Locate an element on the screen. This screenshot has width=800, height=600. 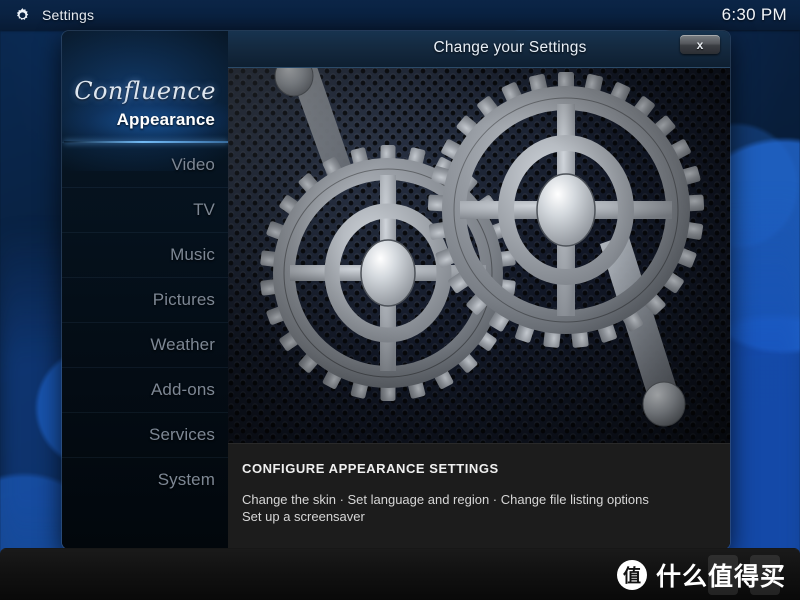
description-title: CONFIGURE APPEARANCE SETTINGS is located at coordinates (370, 468).